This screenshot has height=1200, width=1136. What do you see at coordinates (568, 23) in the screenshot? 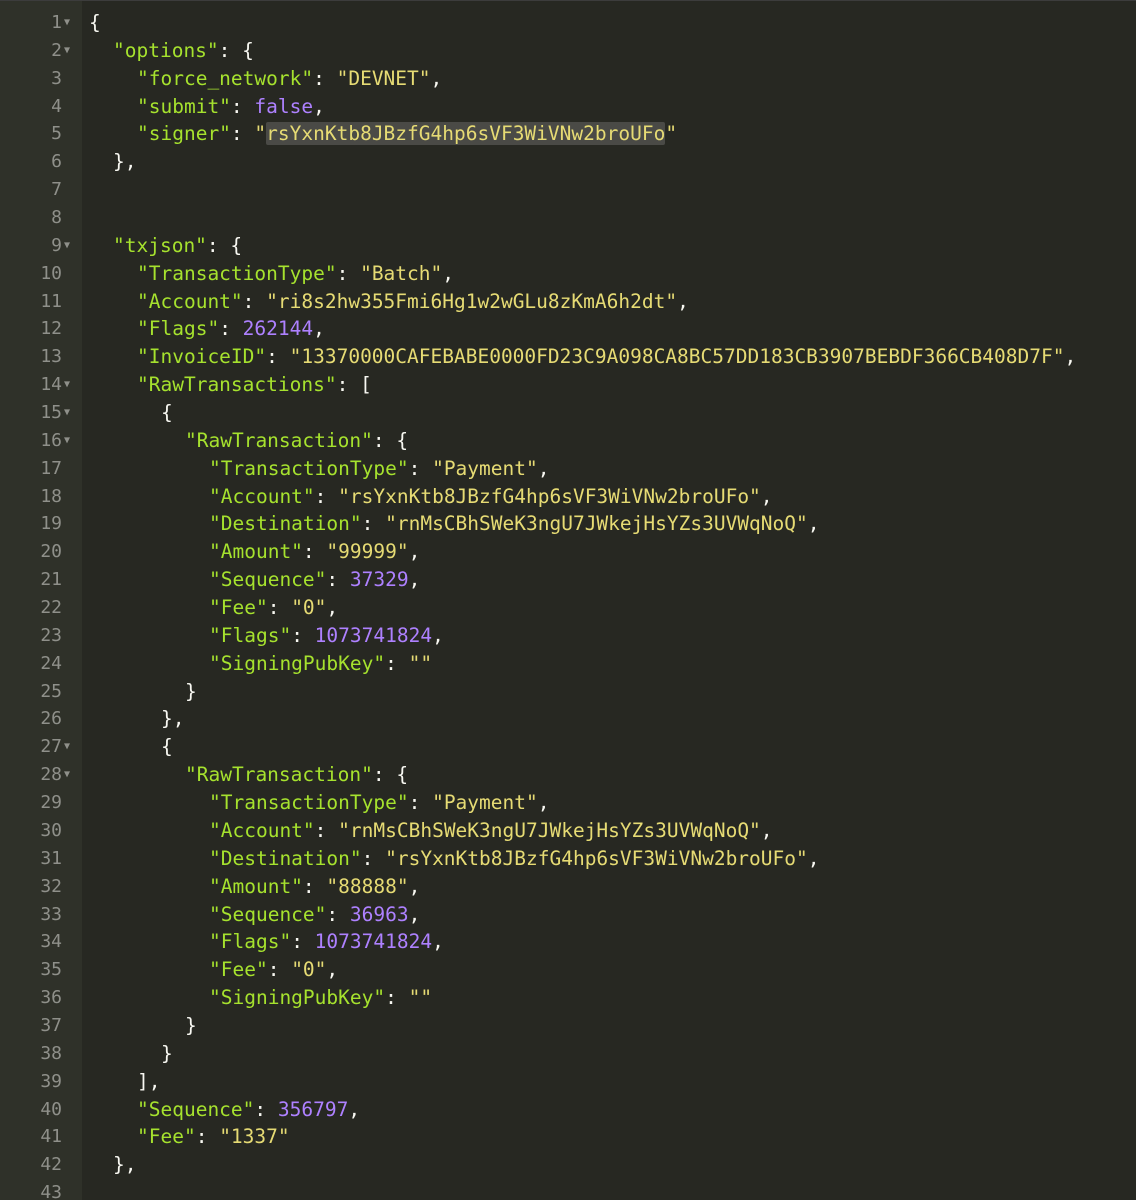
I see `code-line: 1 ▼ {` at bounding box center [568, 23].